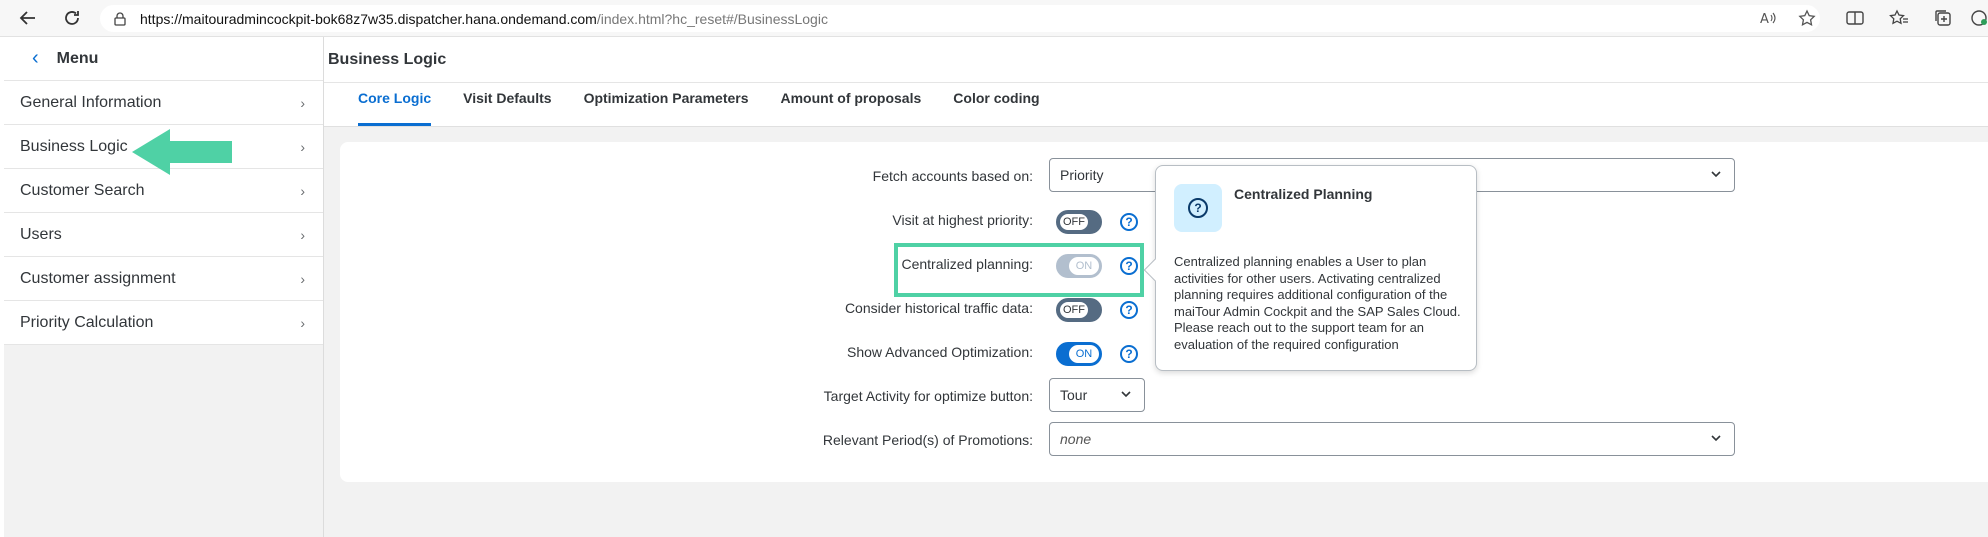 The height and width of the screenshot is (537, 1988). What do you see at coordinates (91, 102) in the screenshot?
I see `sidebar-item-label: General Information` at bounding box center [91, 102].